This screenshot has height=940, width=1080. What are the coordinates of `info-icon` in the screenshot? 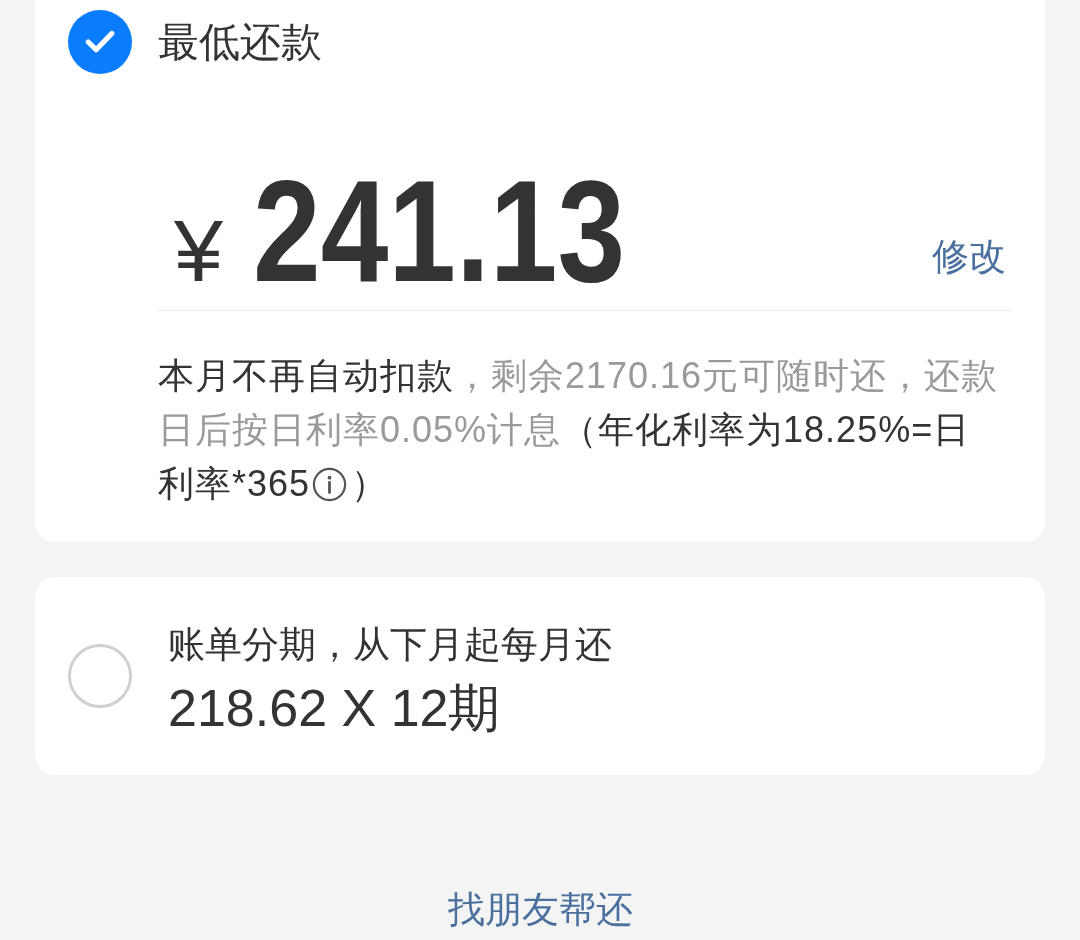 It's located at (330, 484).